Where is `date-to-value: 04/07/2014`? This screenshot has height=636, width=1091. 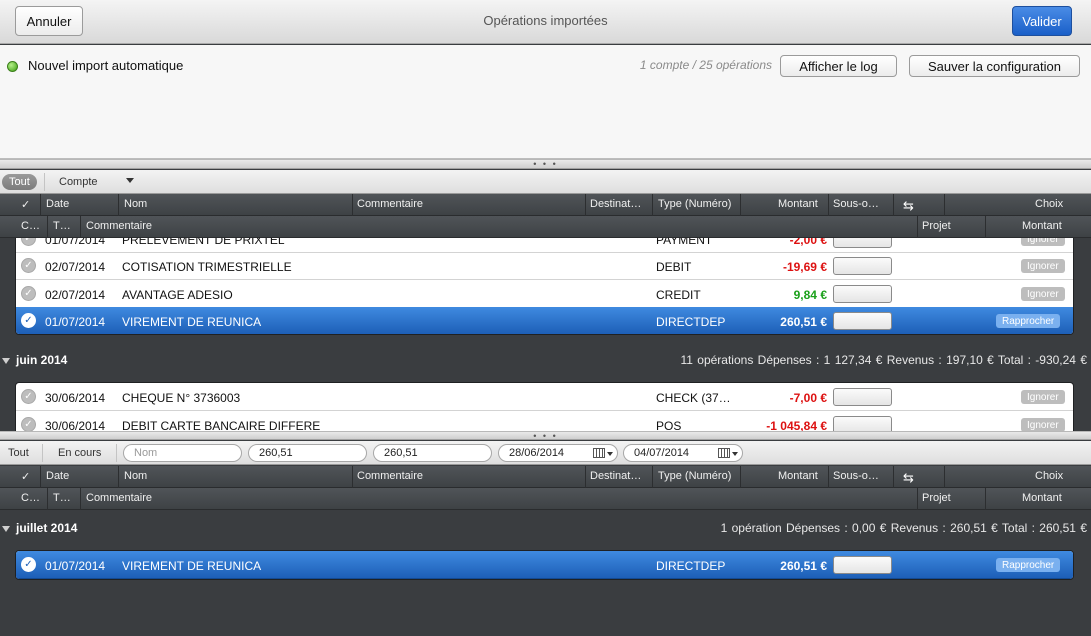
date-to-value: 04/07/2014 is located at coordinates (662, 453).